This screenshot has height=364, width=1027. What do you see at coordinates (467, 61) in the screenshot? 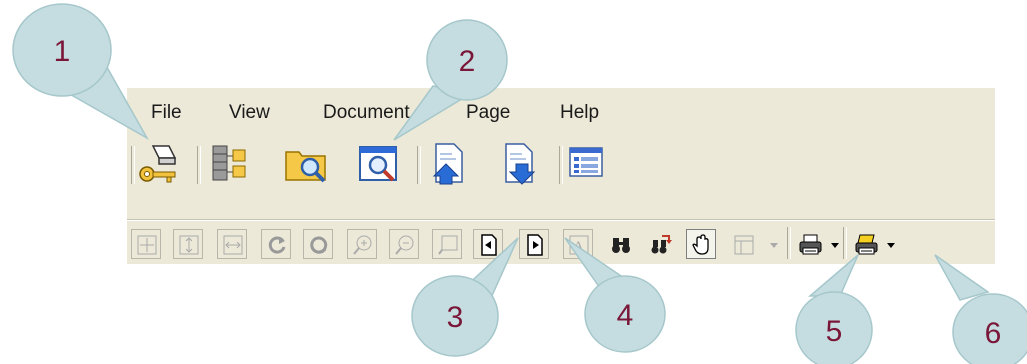
I see `callout-2-number: 2` at bounding box center [467, 61].